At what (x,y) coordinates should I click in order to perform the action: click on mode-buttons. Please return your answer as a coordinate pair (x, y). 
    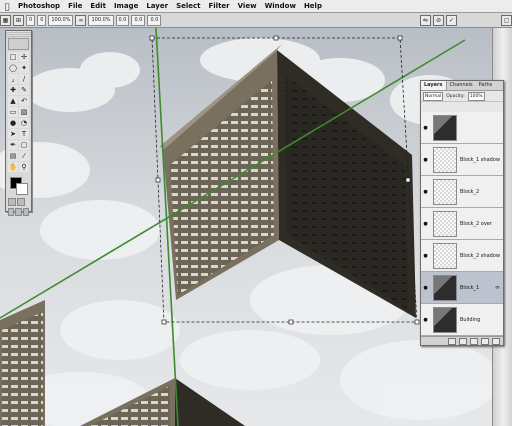
    Looking at the image, I should click on (18, 202).